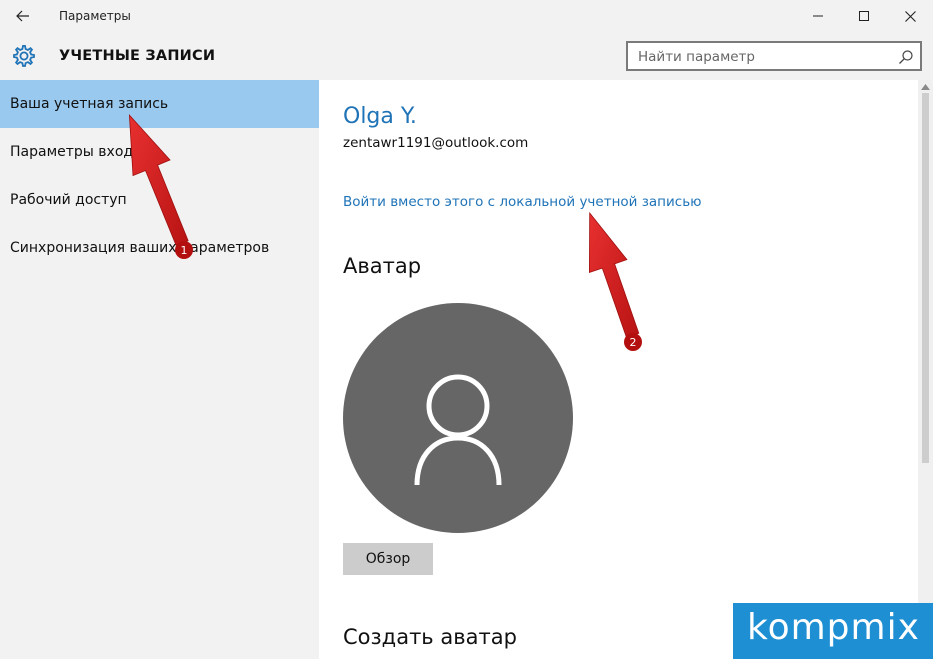  What do you see at coordinates (95, 16) in the screenshot?
I see `window-title: Параметры` at bounding box center [95, 16].